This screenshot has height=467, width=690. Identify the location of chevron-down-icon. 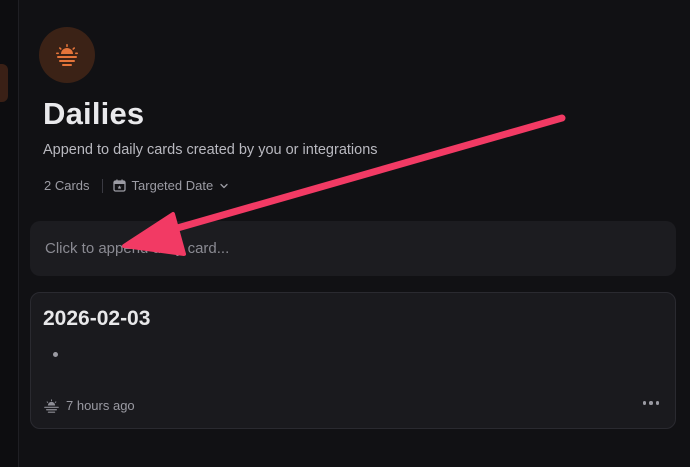
(224, 185).